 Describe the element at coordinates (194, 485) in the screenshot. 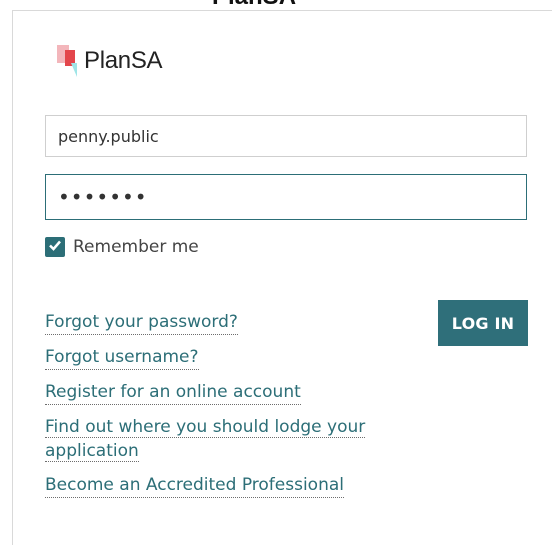

I see `accredited-professional-link: Become an Accredited Professional` at that location.